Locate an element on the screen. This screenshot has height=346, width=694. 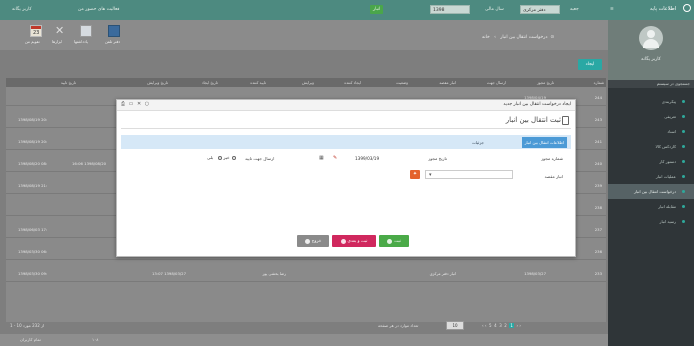
col-no: شماره is located at coordinates (599, 82).